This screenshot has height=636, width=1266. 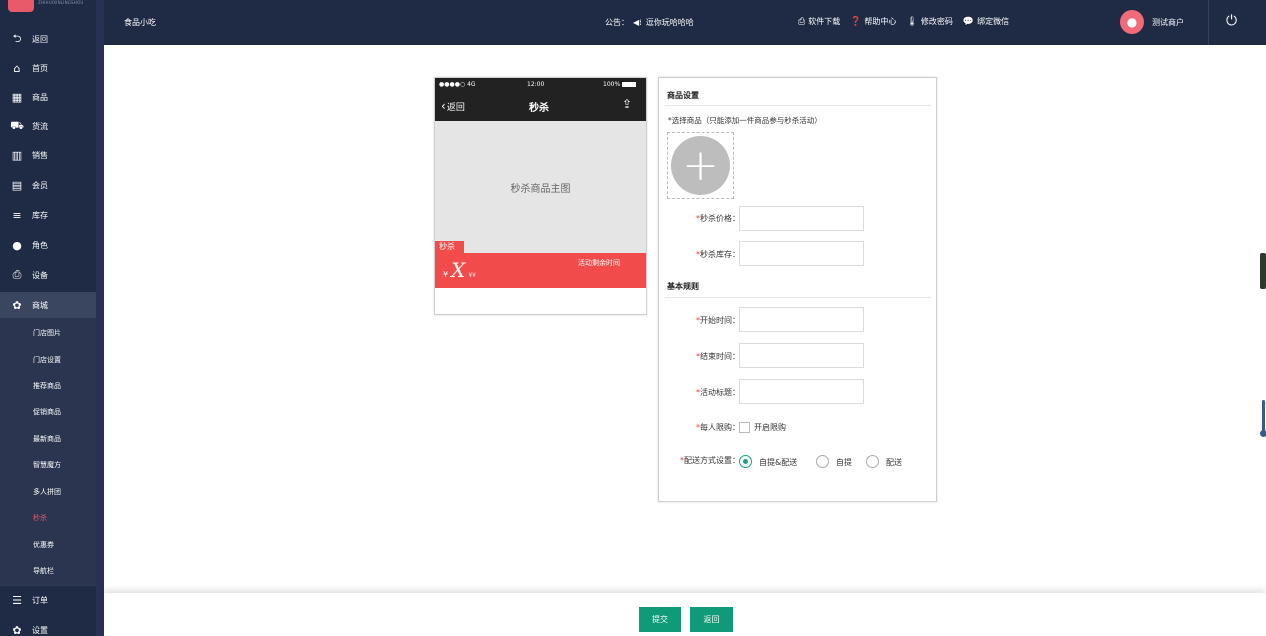 I want to click on sidebar-item-back: ⮌ 返回, so click(x=48, y=39).